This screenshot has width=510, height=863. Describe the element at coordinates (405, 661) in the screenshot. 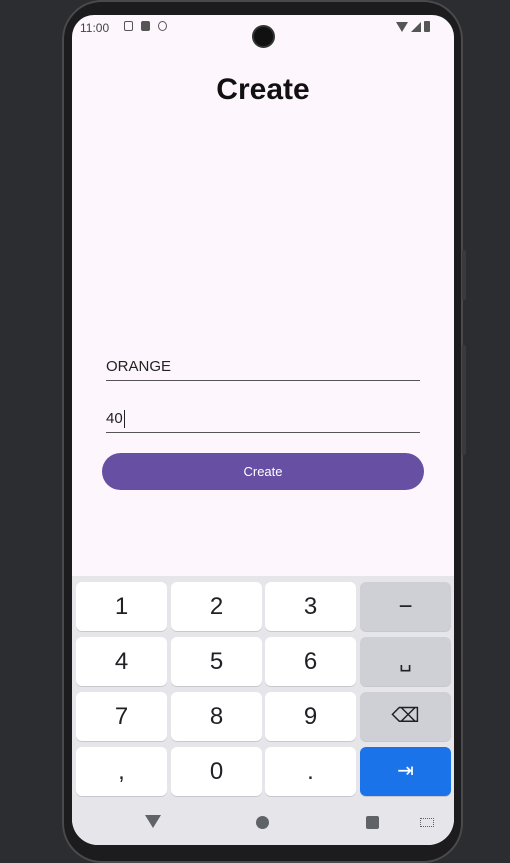

I see `key-space: ␣` at that location.